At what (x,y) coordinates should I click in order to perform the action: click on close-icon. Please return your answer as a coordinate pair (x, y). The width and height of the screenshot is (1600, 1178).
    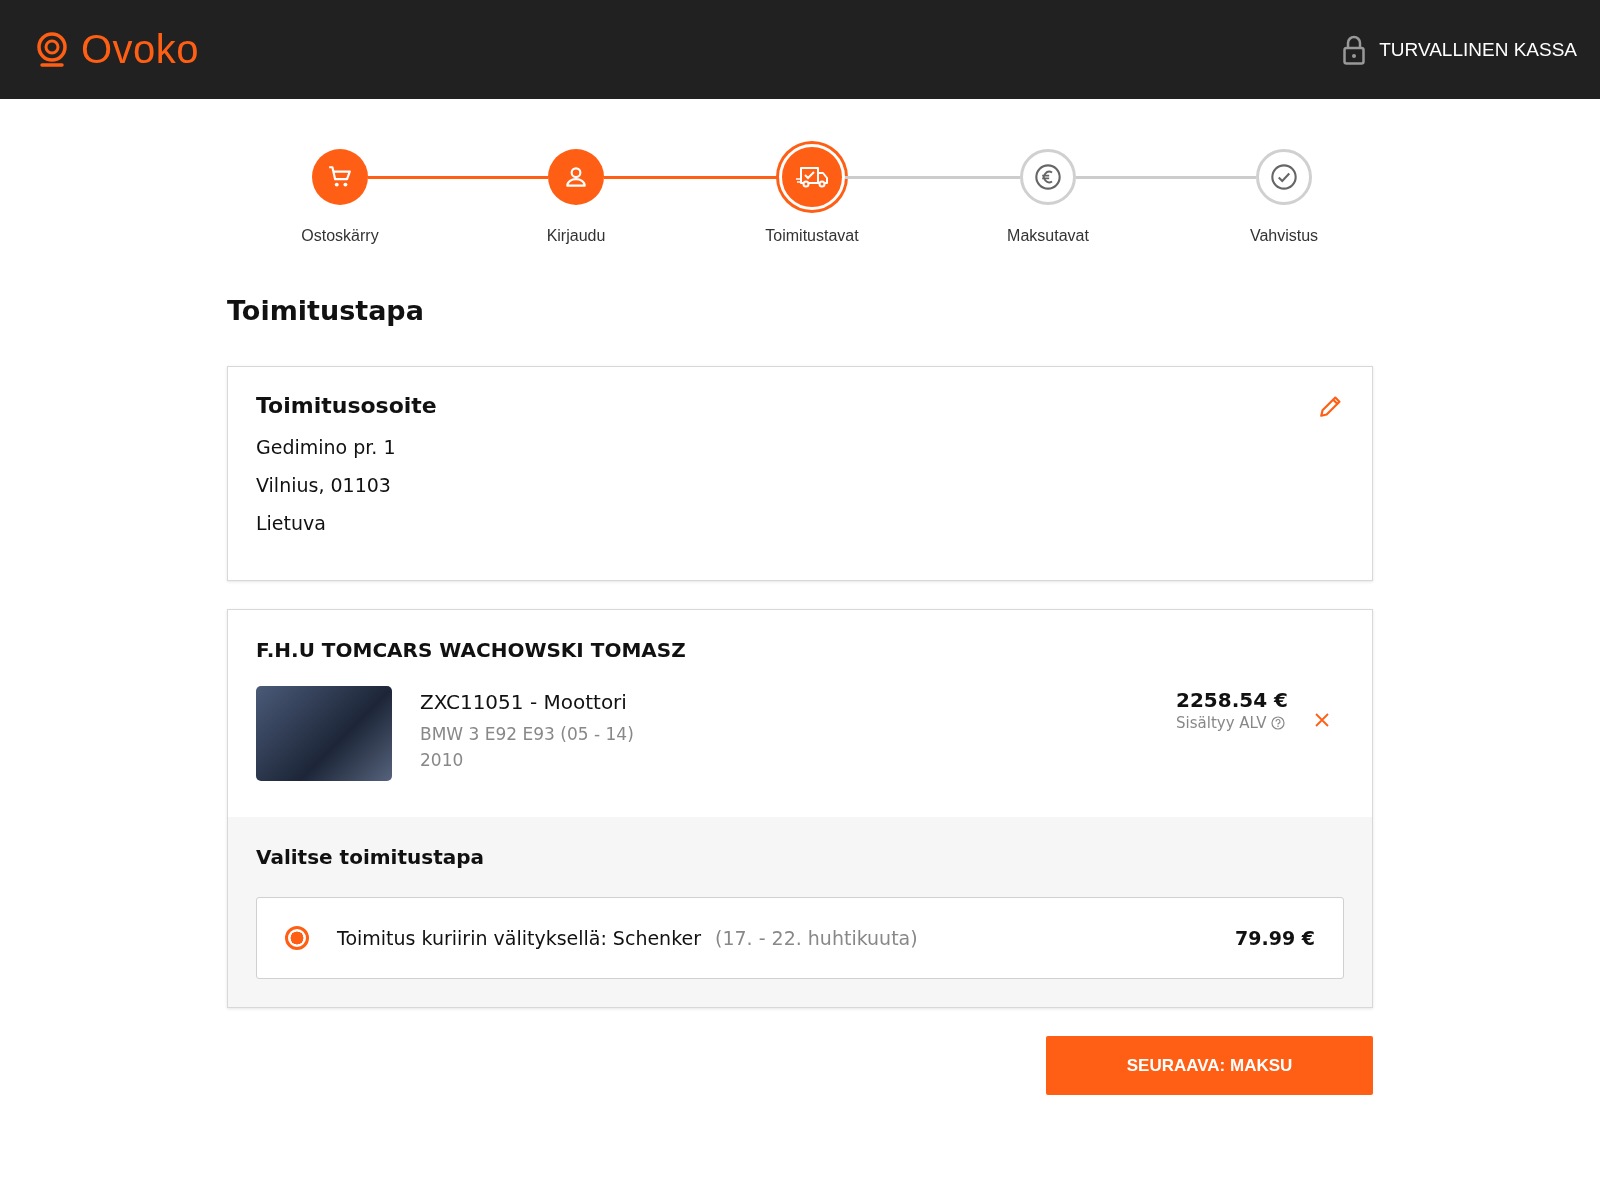
    Looking at the image, I should click on (1322, 720).